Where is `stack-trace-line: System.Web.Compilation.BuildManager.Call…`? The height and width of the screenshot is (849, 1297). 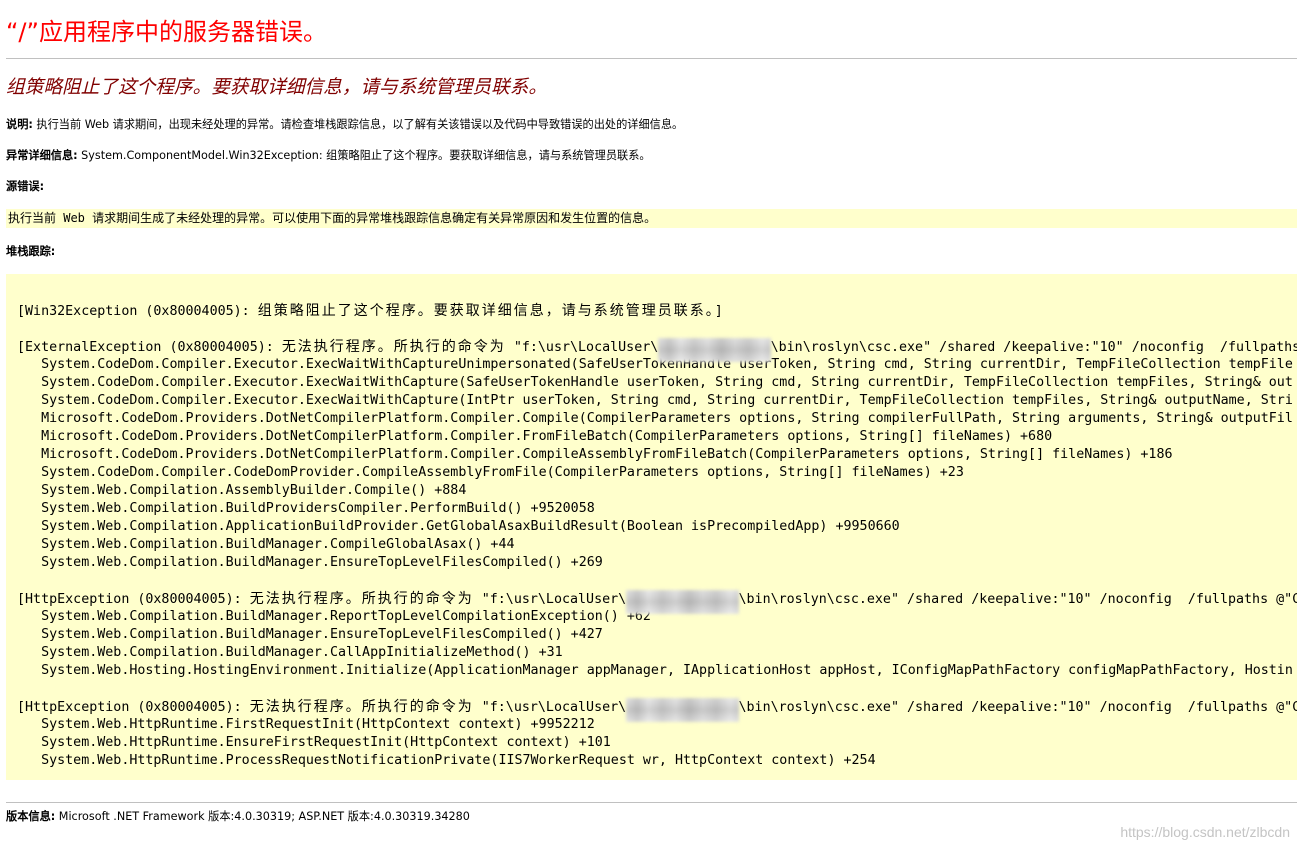 stack-trace-line: System.Web.Compilation.BuildManager.Call… is located at coordinates (657, 653).